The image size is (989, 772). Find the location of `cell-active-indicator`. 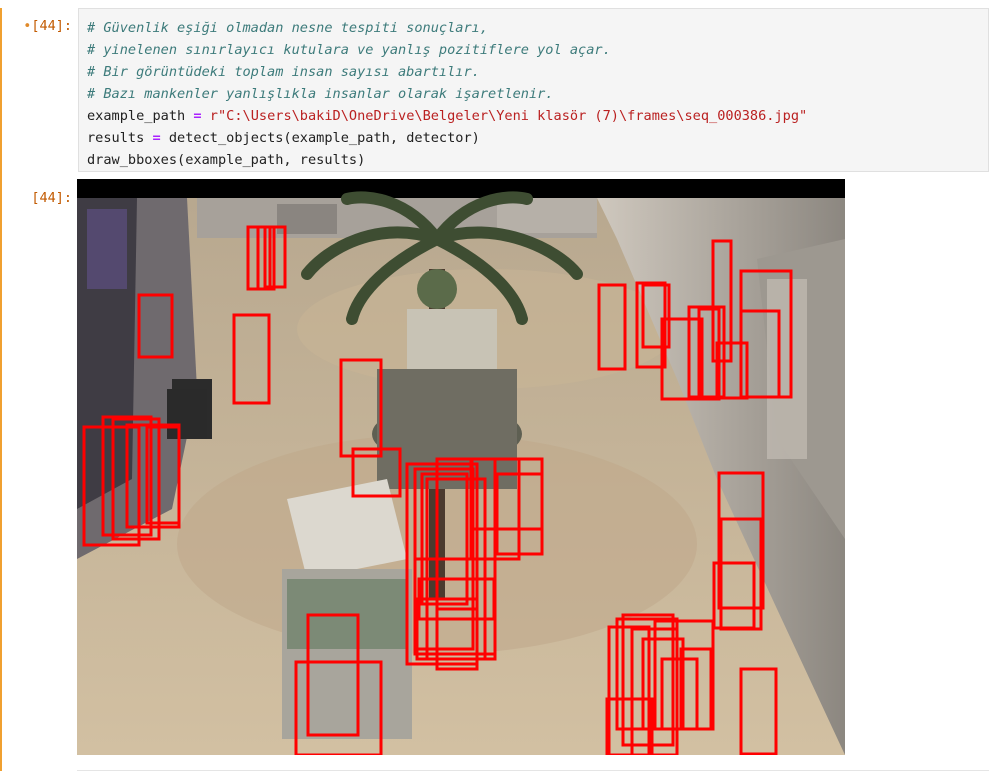

cell-active-indicator is located at coordinates (1, 389).